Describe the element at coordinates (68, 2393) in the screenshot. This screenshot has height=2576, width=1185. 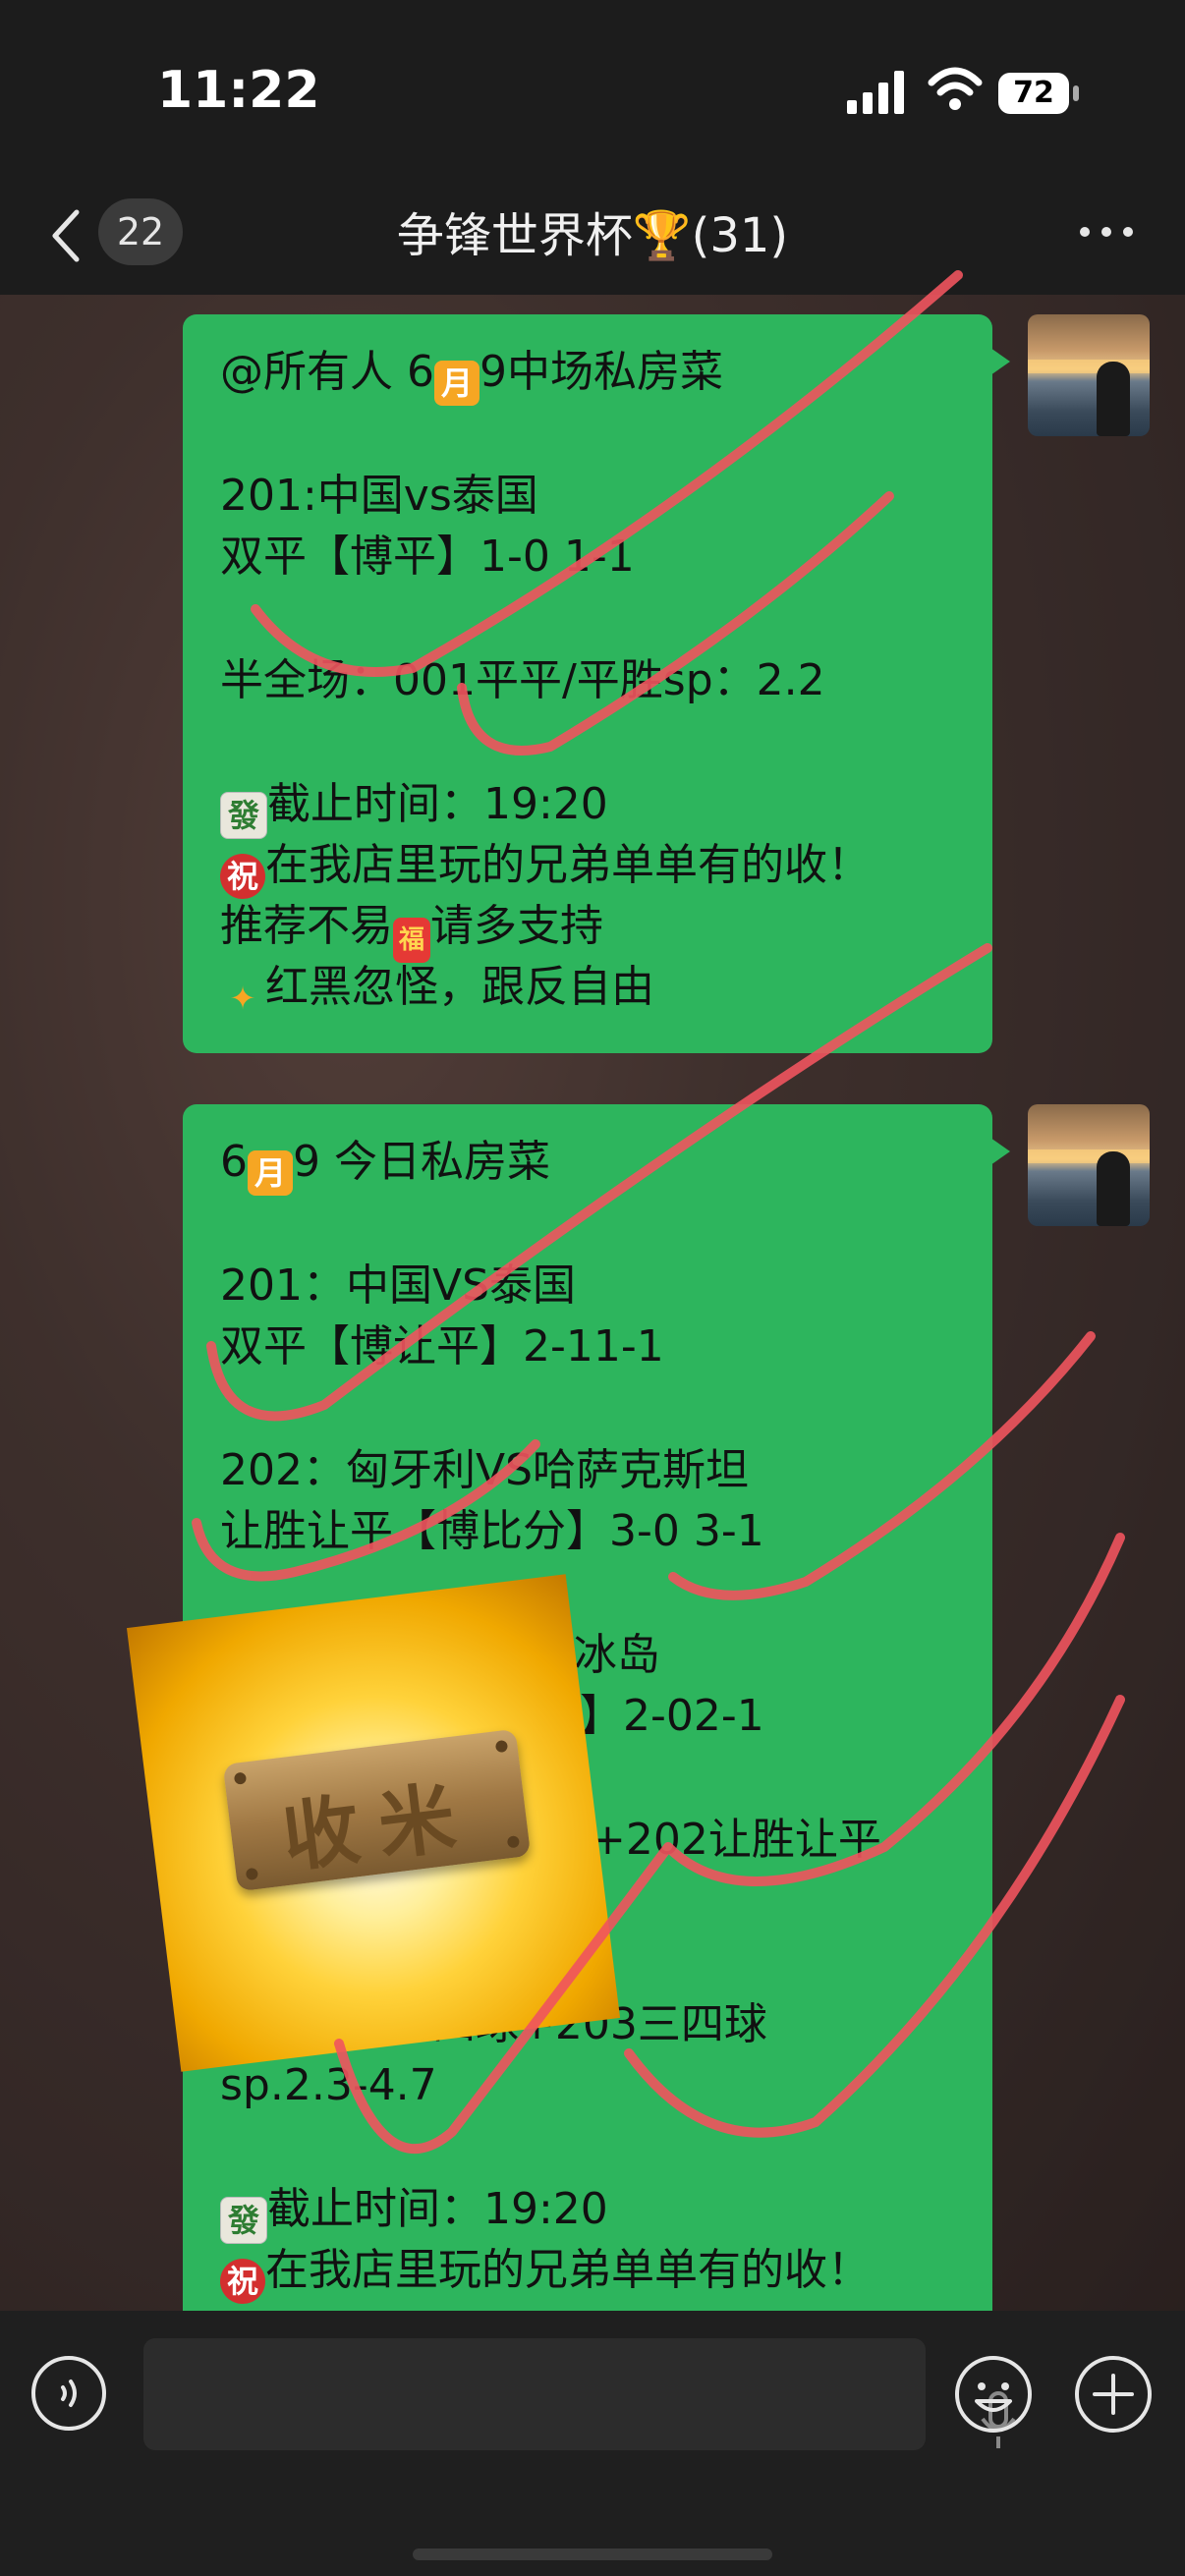
I see `voice-input-icon` at that location.